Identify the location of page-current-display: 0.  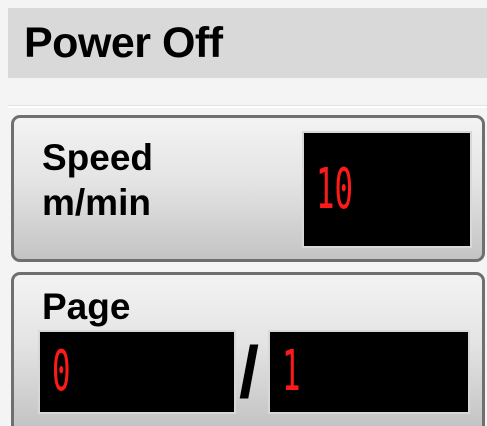
(137, 372).